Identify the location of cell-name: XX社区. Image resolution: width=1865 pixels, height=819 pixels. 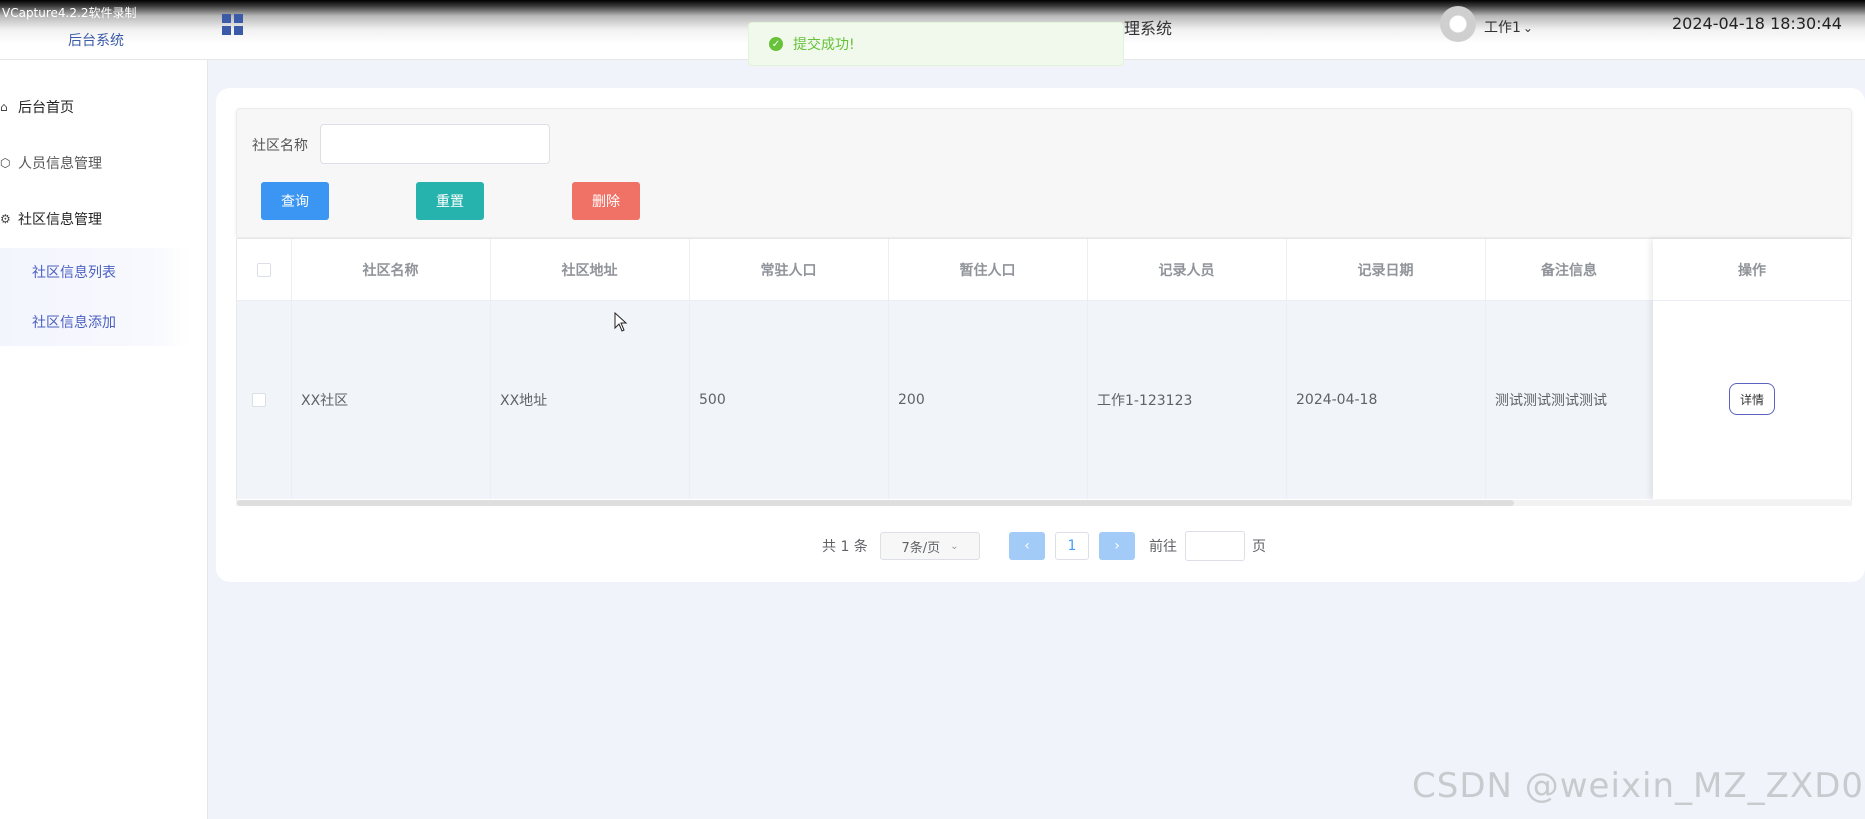
(325, 401).